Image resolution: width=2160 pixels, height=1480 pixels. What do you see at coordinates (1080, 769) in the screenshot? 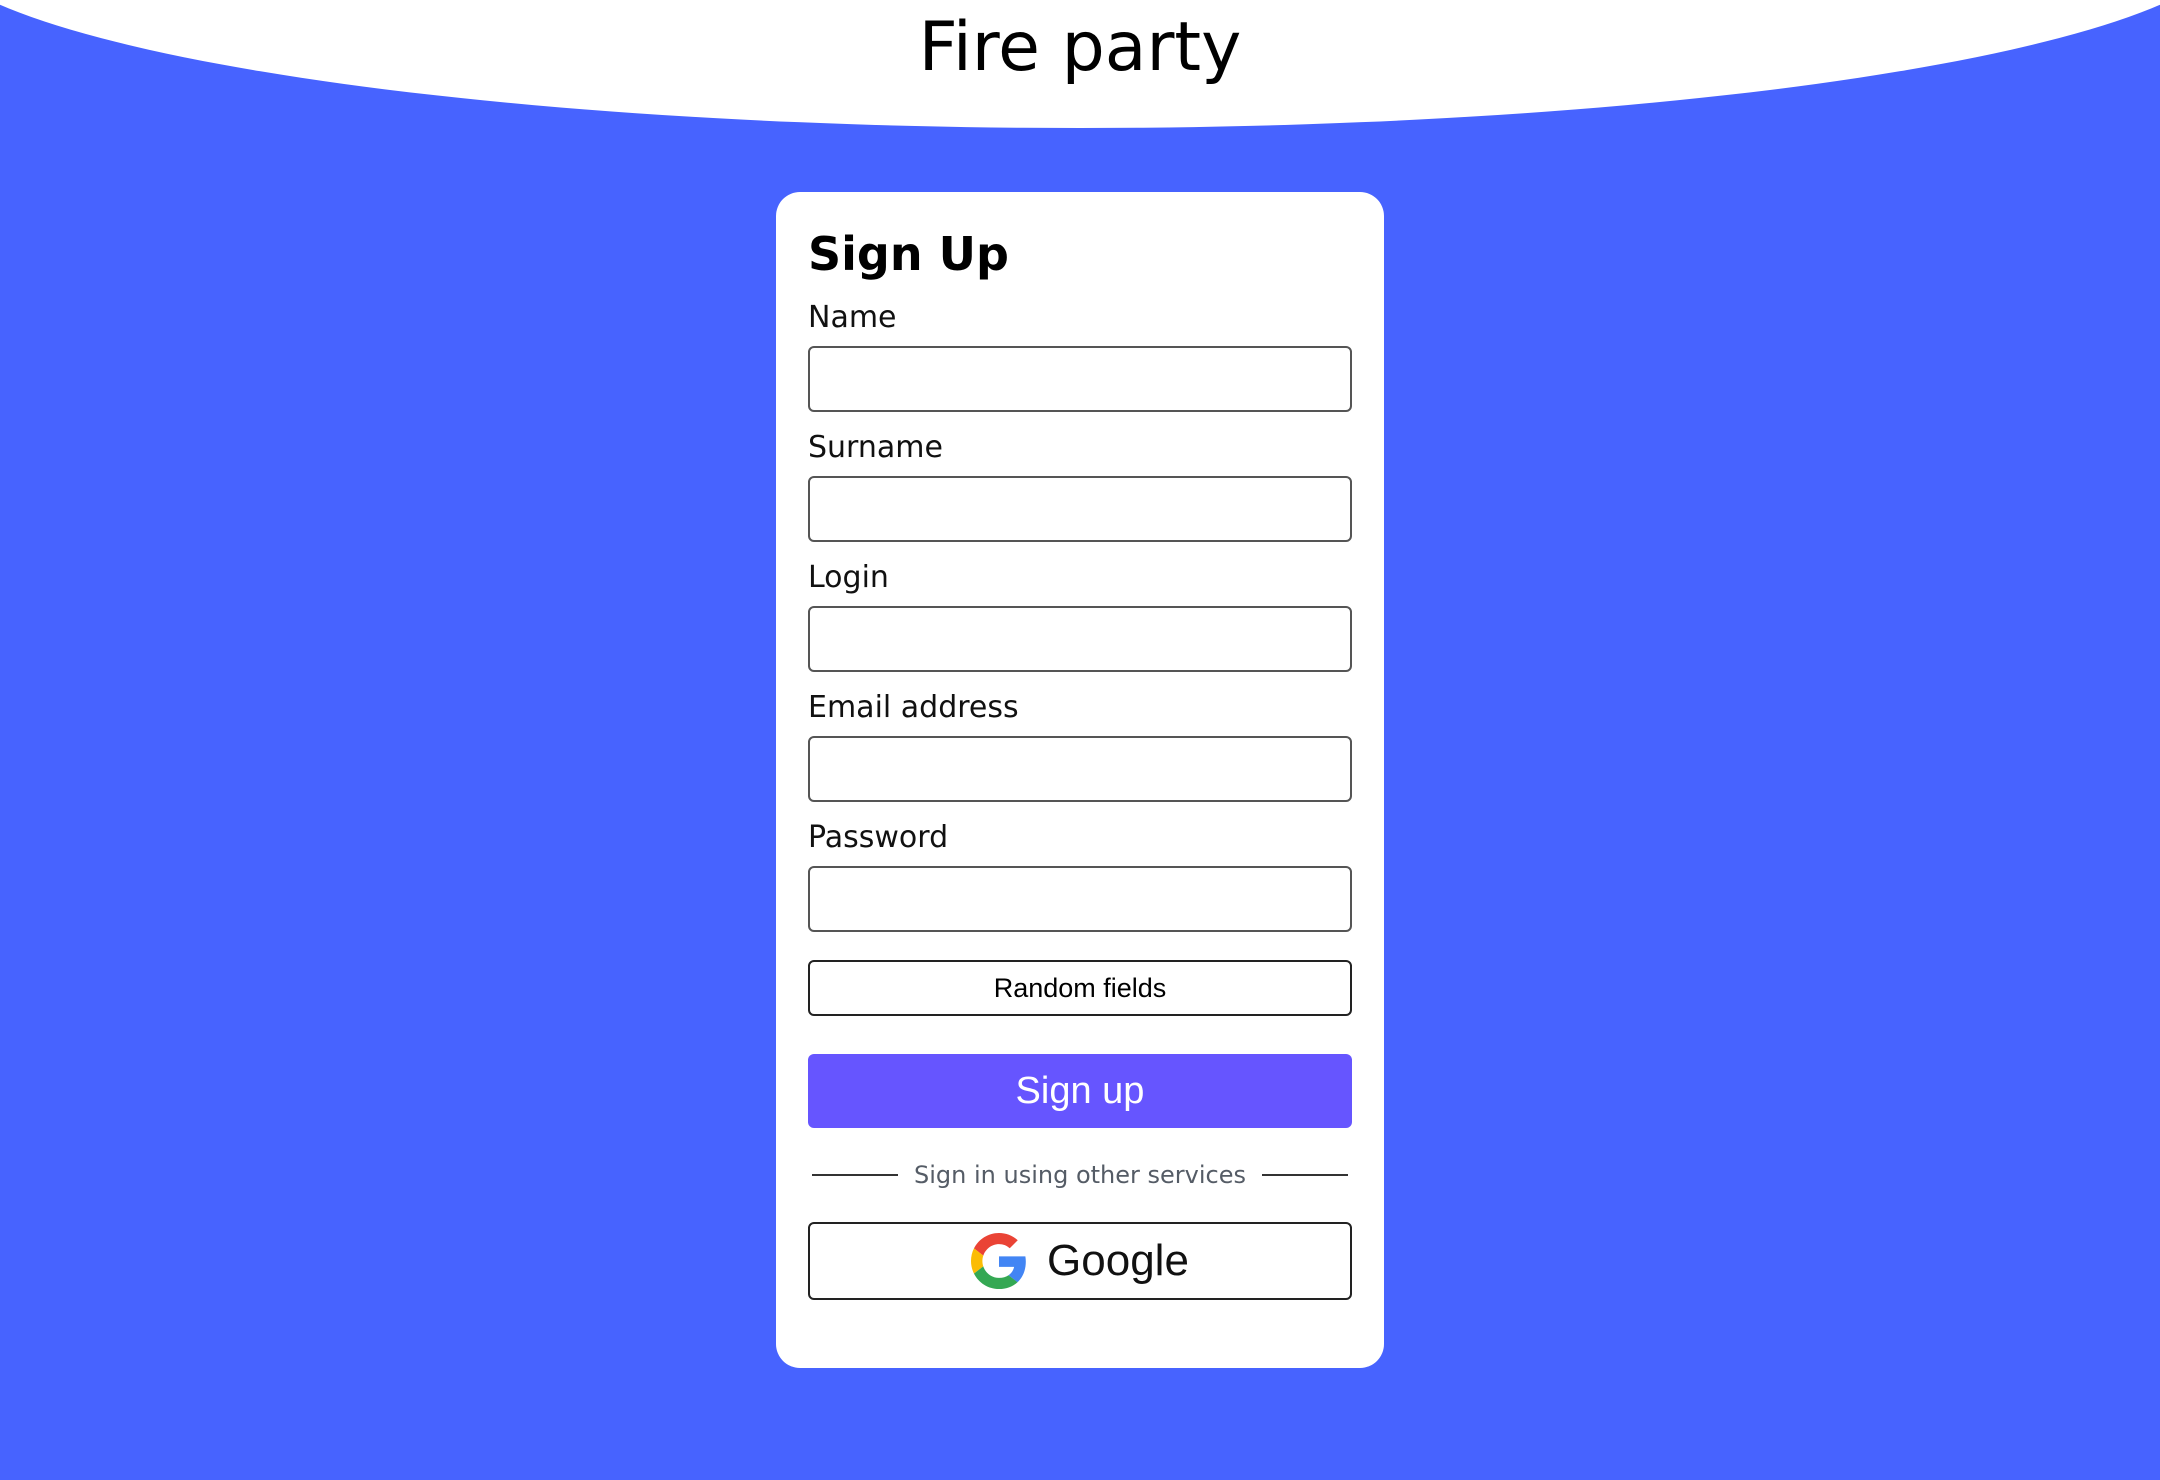
I see `email-input` at bounding box center [1080, 769].